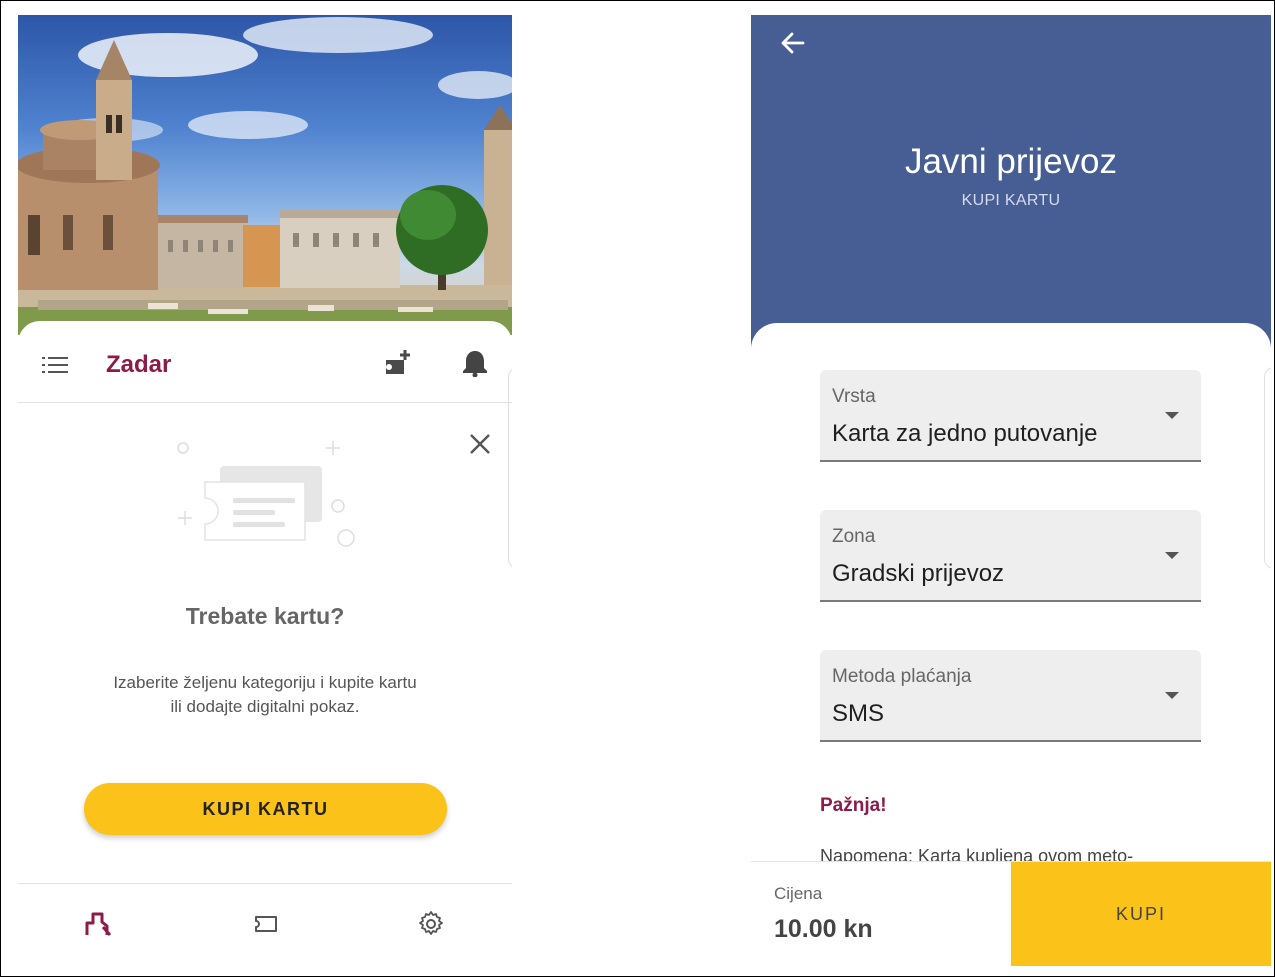  I want to click on note-text-content: Napomena: Karta kupljena ovom meto-, so click(977, 854).